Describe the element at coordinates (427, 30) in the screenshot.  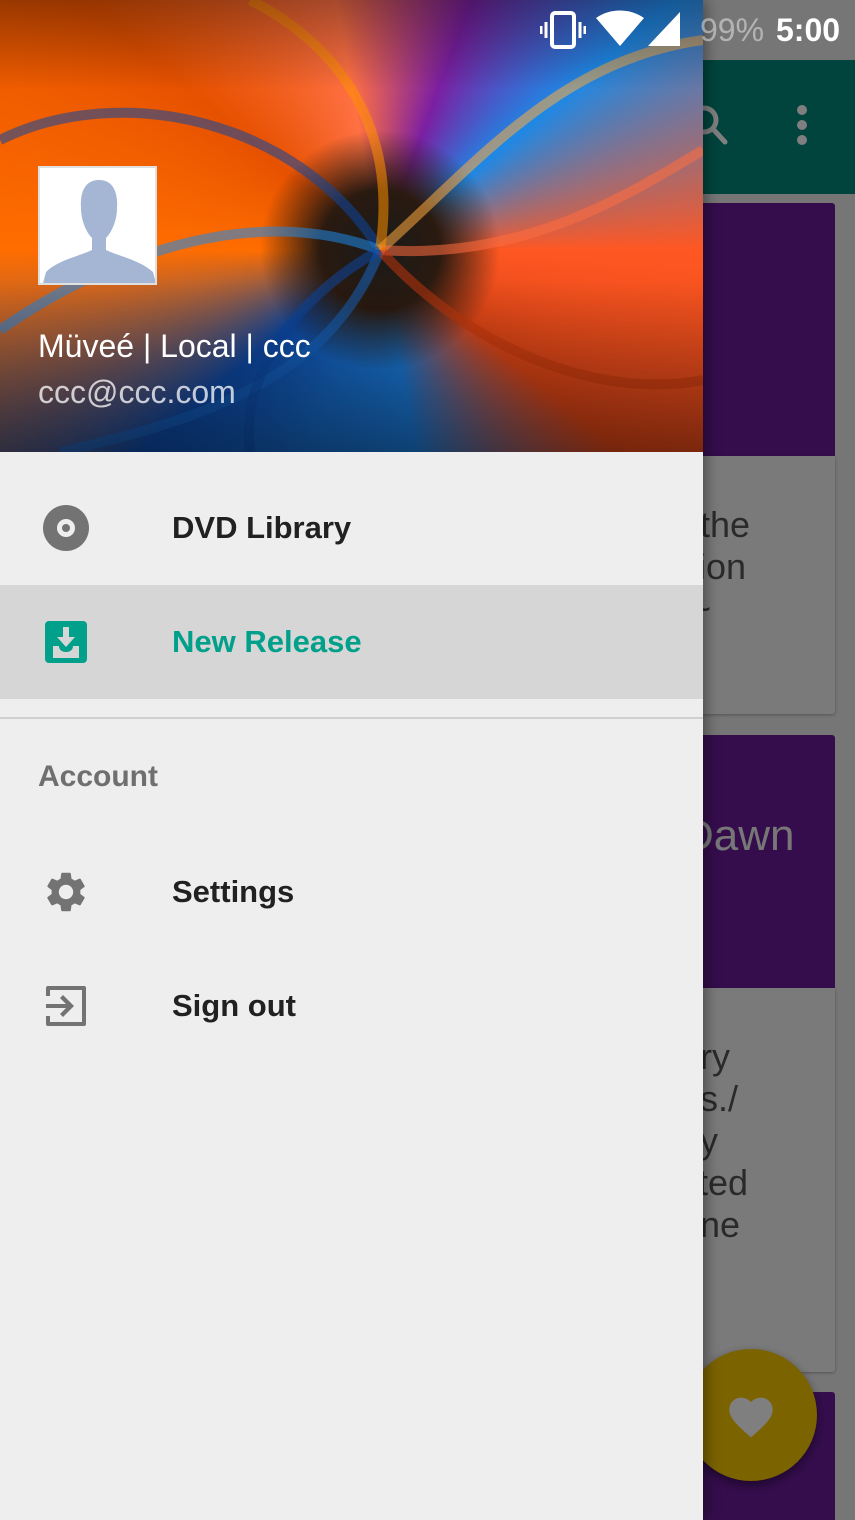
I see `status-bar: 99% 5:00` at that location.